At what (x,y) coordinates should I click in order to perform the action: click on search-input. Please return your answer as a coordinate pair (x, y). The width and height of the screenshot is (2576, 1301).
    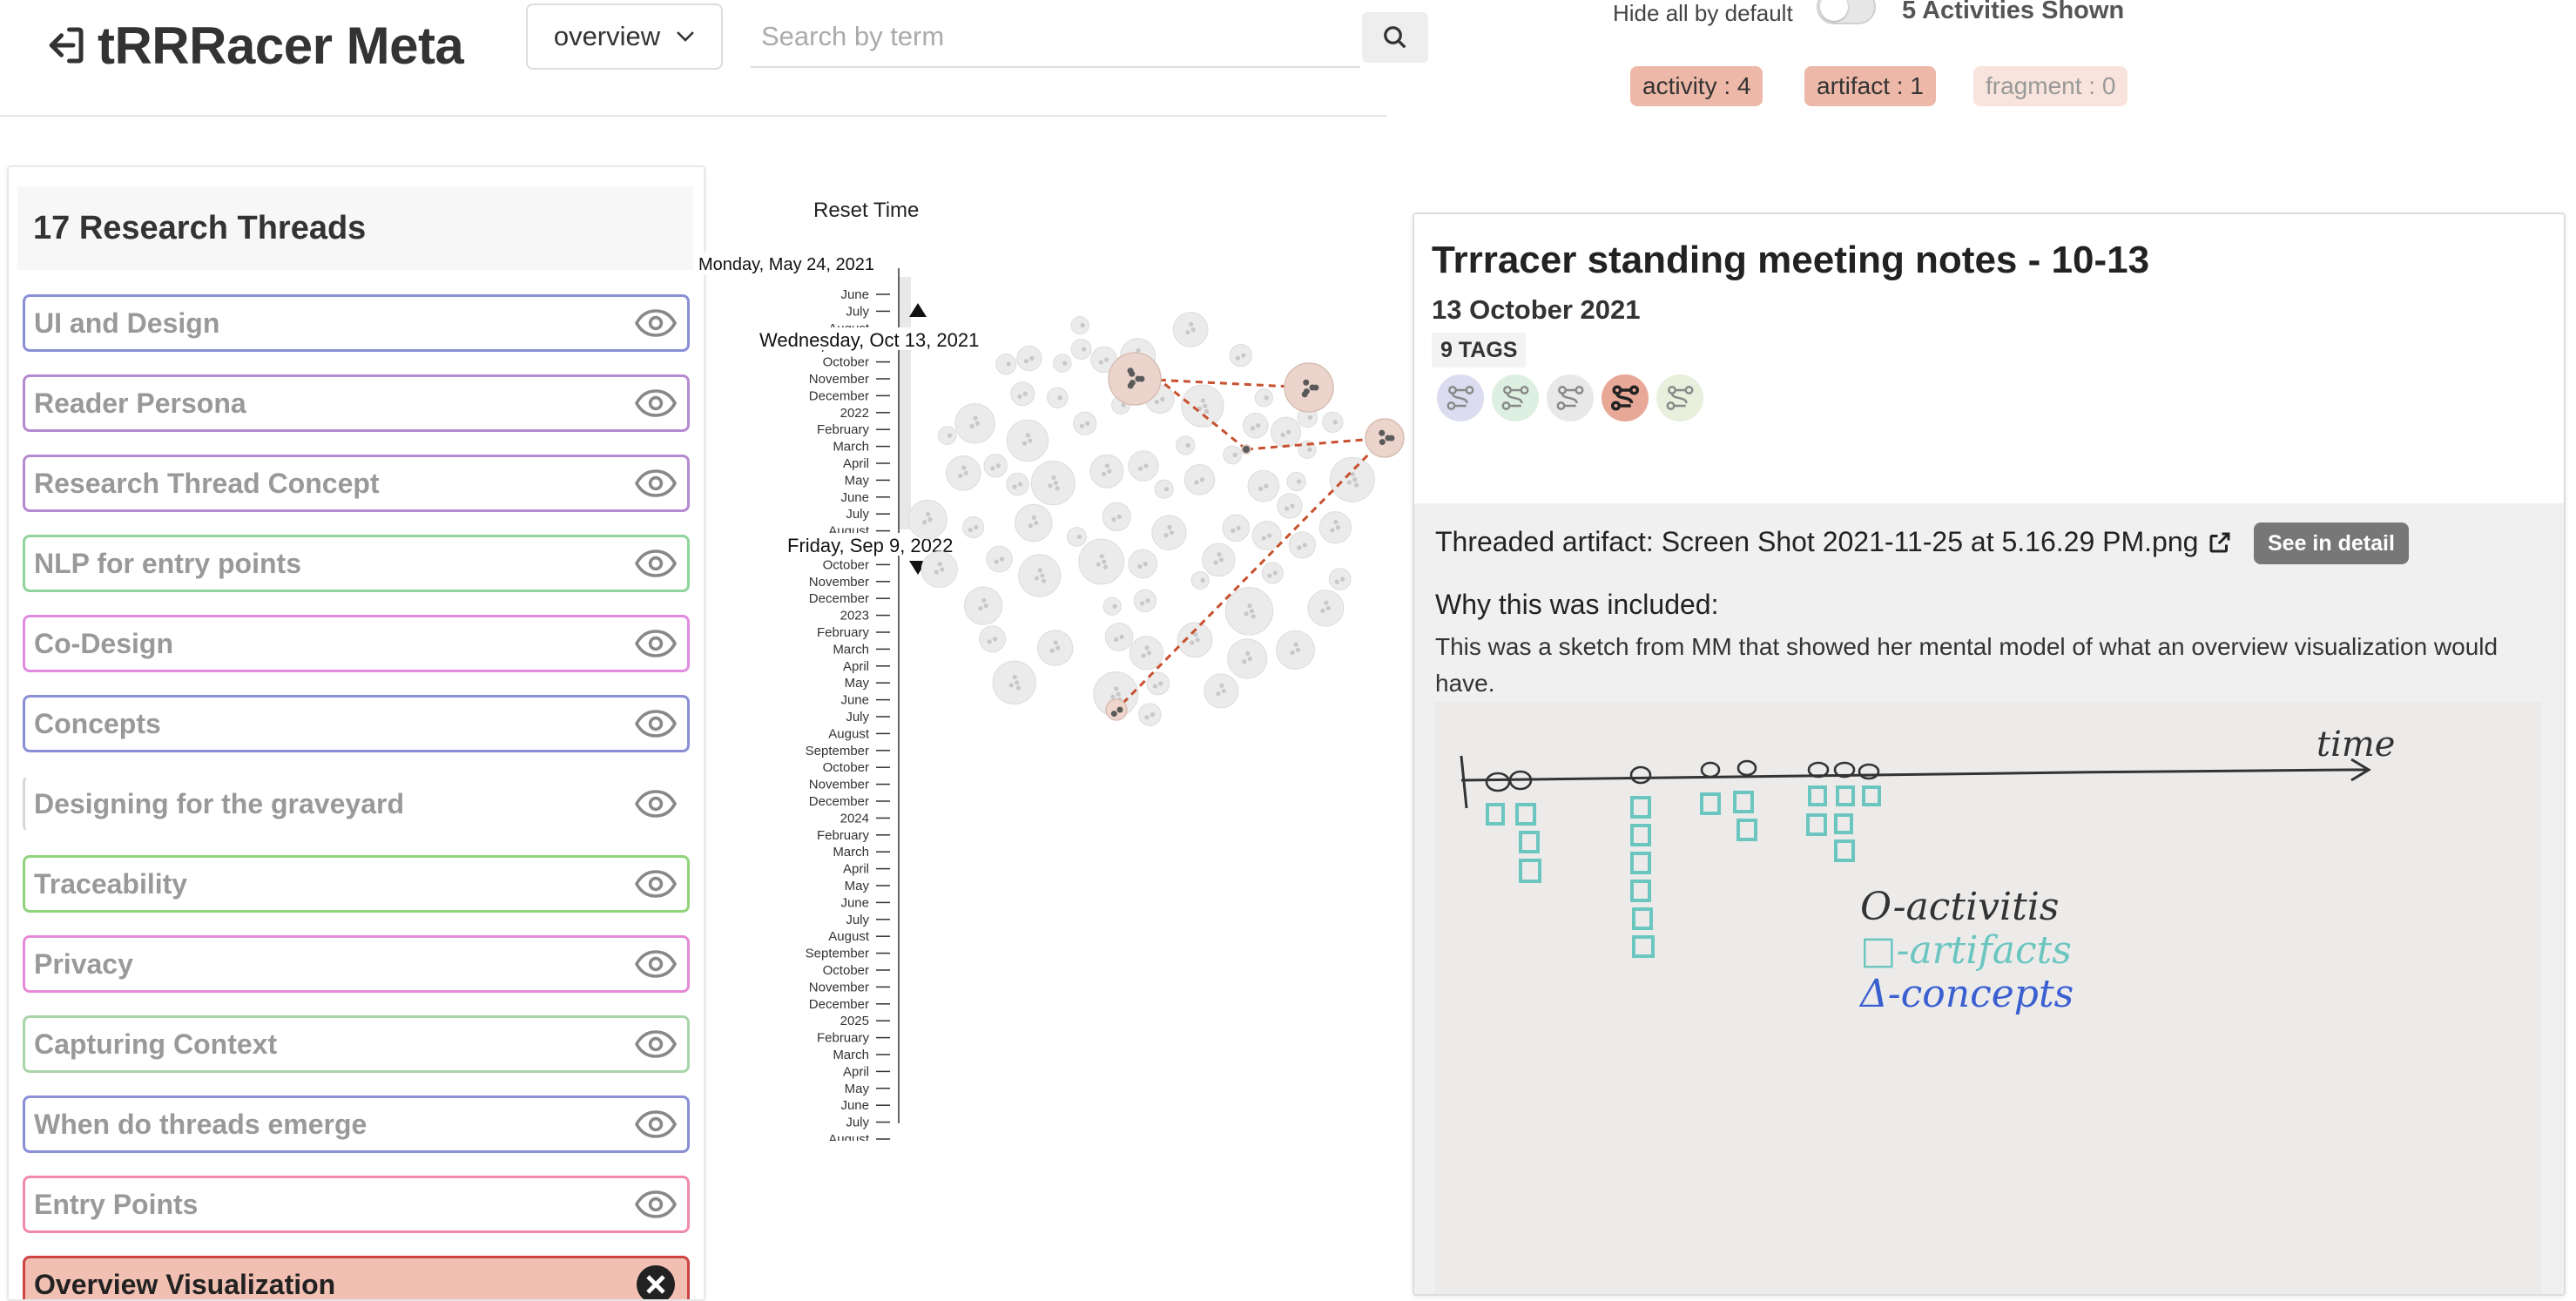
    Looking at the image, I should click on (1056, 37).